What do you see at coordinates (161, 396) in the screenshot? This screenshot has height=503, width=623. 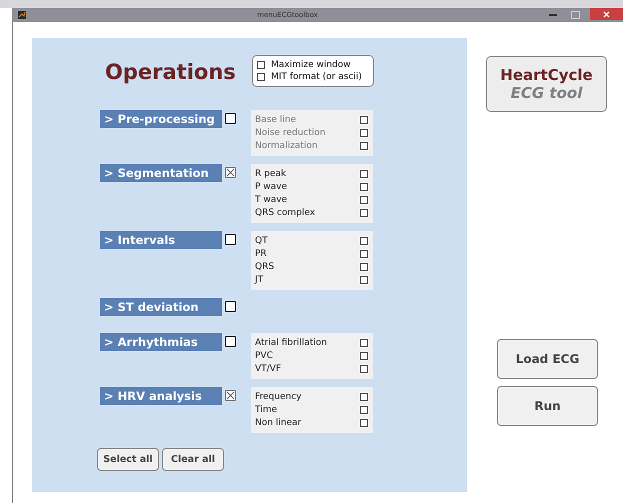 I see `section-button: > HRV analysis` at bounding box center [161, 396].